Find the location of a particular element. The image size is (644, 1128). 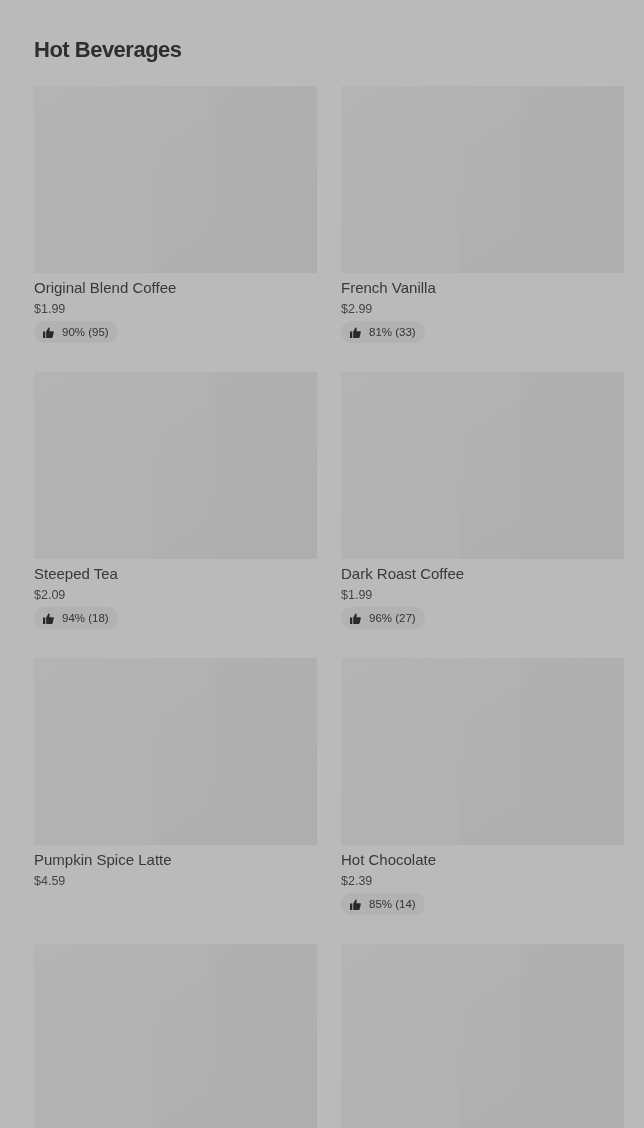

rating-text: 85% (14) is located at coordinates (392, 904).